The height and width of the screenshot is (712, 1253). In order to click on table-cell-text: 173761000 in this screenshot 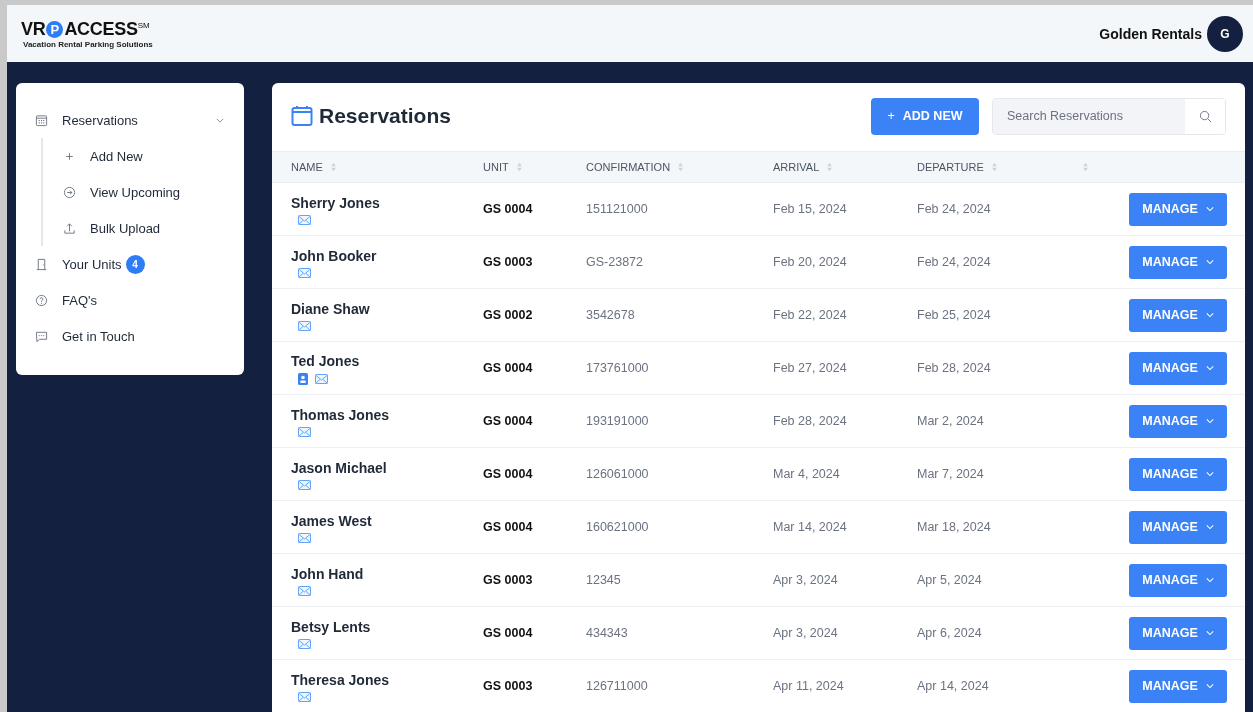, I will do `click(618, 368)`.